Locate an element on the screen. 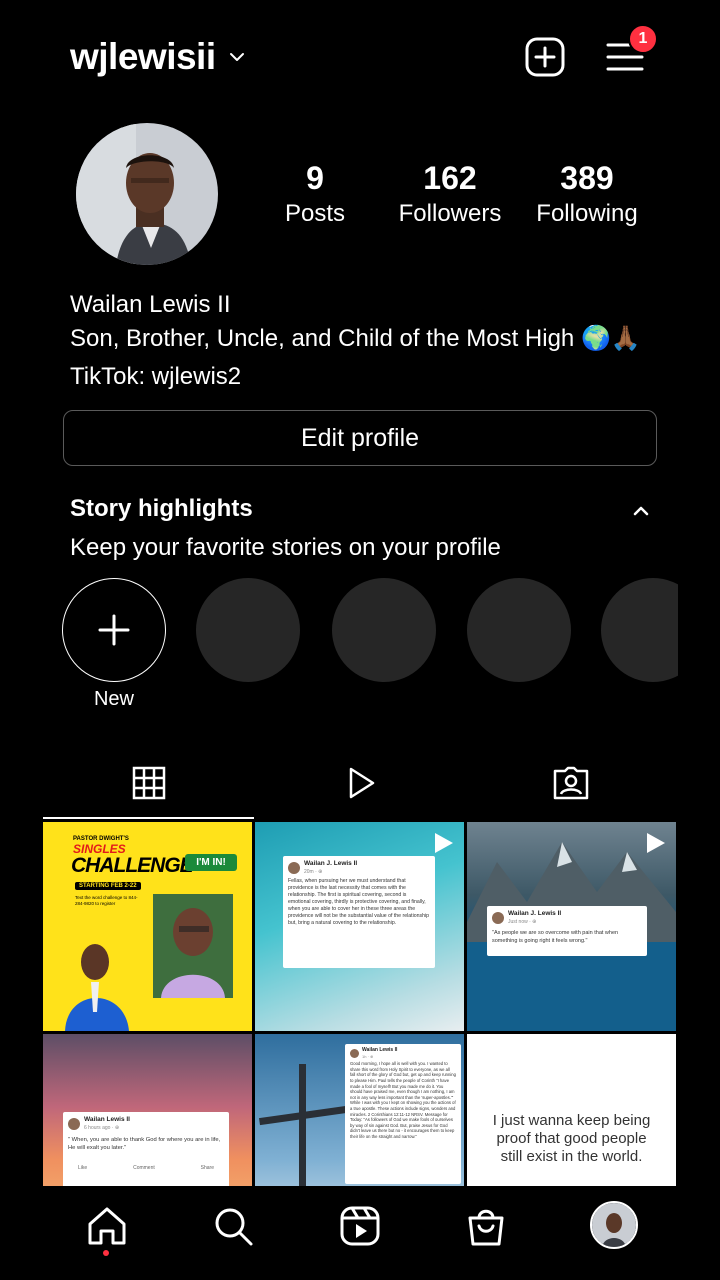  profile-photo is located at coordinates (147, 194).